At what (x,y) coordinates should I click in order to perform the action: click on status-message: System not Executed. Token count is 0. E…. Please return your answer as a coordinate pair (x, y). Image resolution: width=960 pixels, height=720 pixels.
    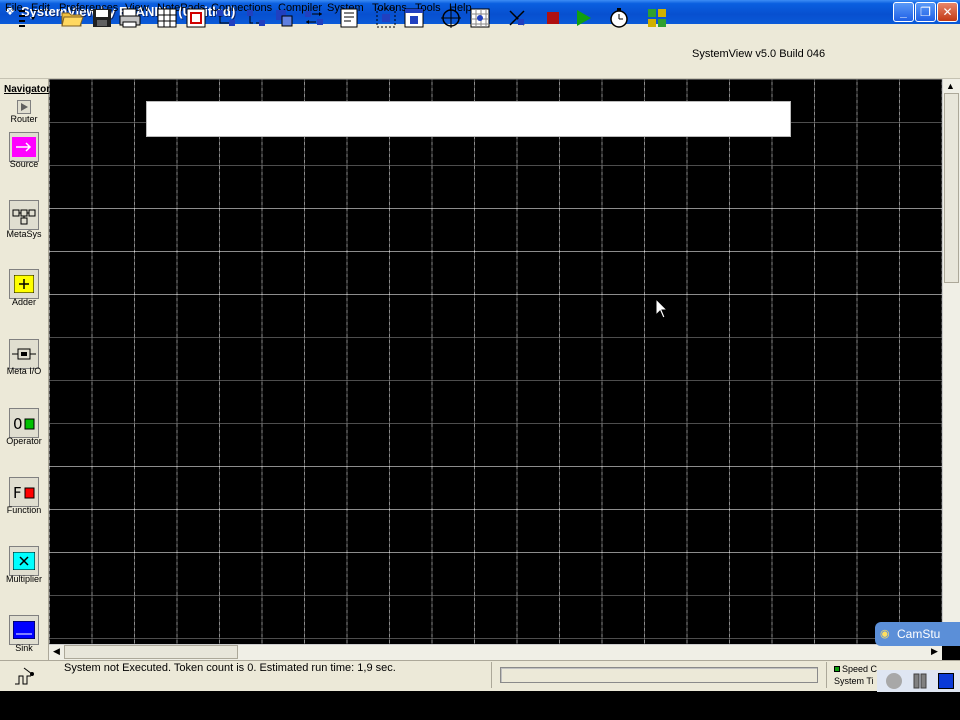
    Looking at the image, I should click on (230, 668).